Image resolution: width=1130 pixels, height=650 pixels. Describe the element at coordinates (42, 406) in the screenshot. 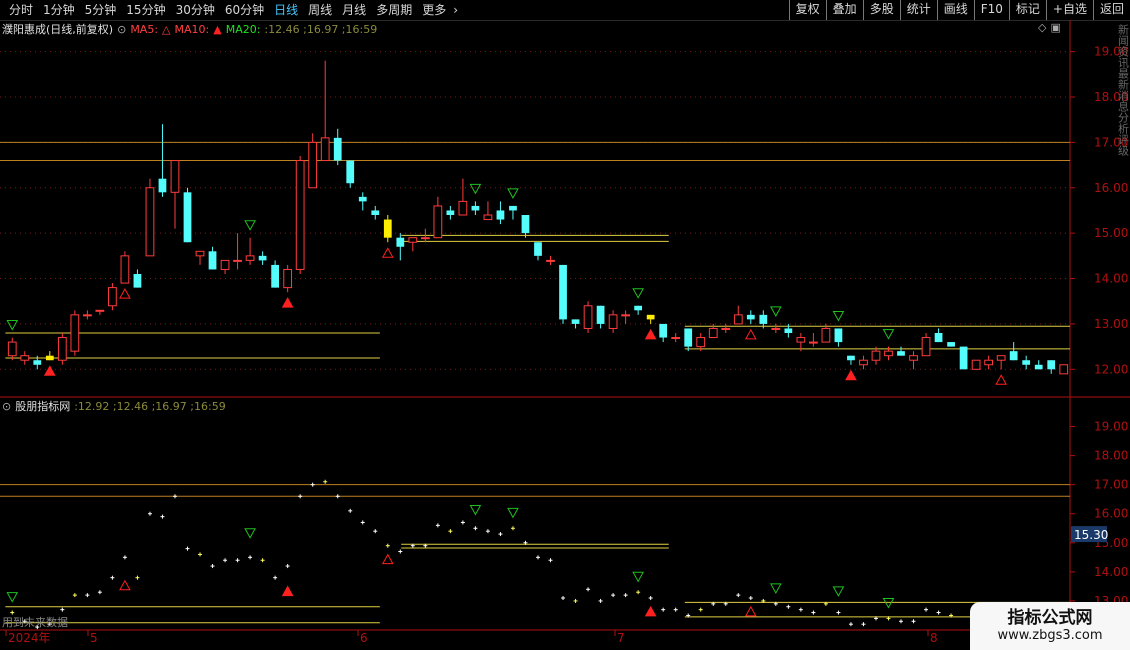

I see `indicator-title: 股朋指标网` at that location.